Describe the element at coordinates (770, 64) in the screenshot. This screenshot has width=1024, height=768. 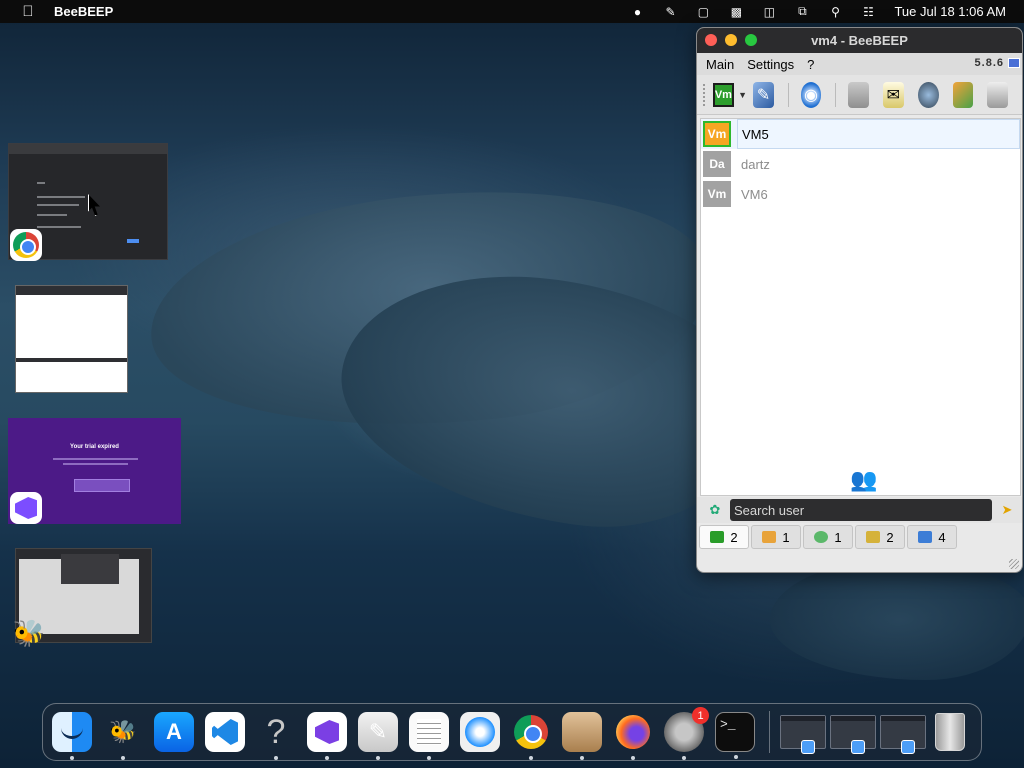
I see `menu-settings: Settings` at that location.